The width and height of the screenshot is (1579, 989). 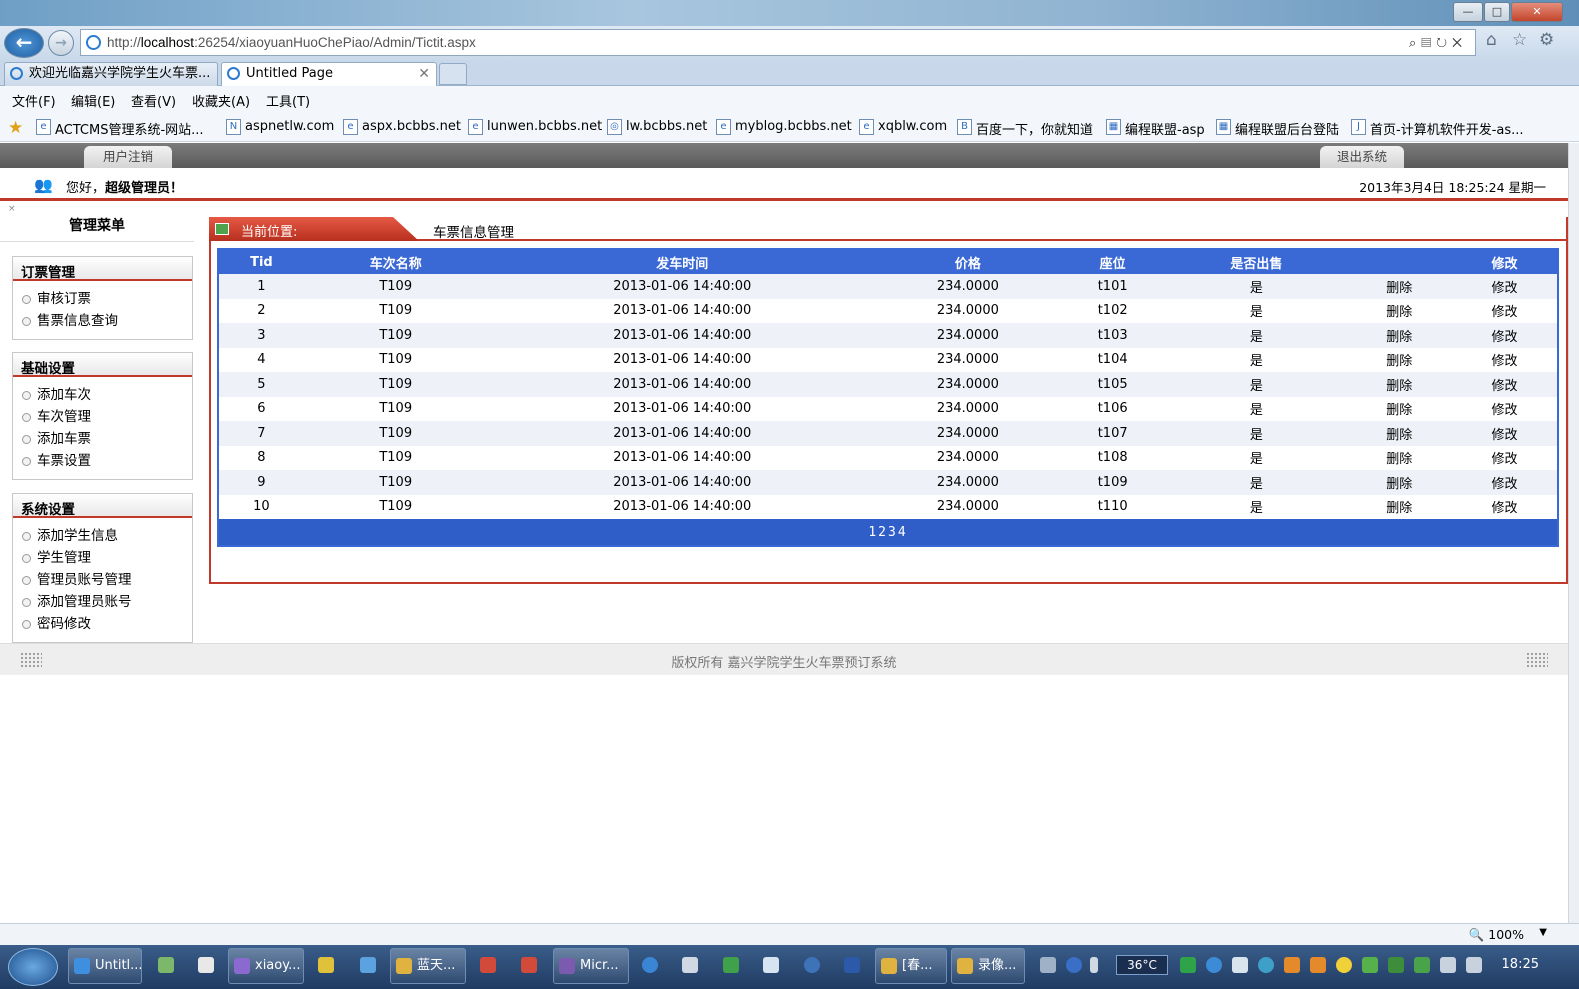 What do you see at coordinates (102, 417) in the screenshot?
I see `sidebar-item-train-manage: 车次管理` at bounding box center [102, 417].